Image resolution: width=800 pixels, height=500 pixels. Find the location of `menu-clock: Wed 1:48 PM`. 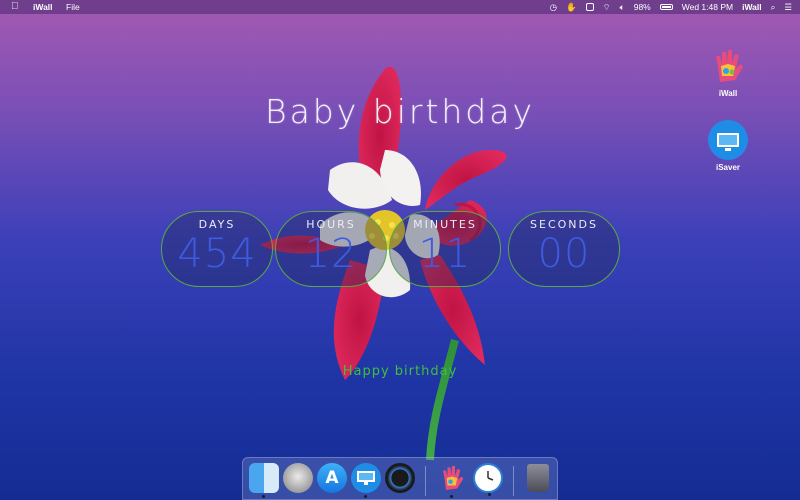

menu-clock: Wed 1:48 PM is located at coordinates (707, 7).